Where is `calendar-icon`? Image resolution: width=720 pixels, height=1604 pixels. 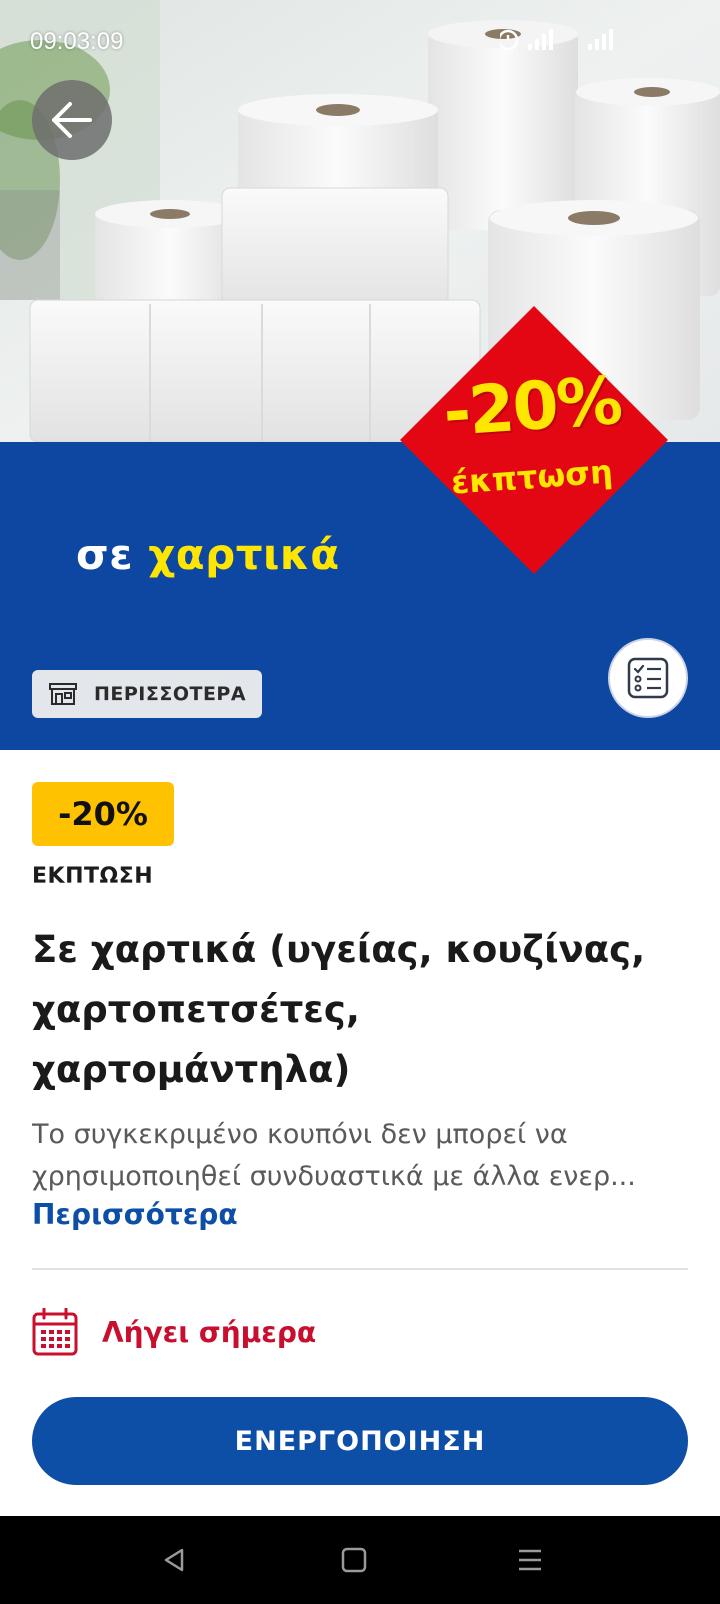 calendar-icon is located at coordinates (55, 1332).